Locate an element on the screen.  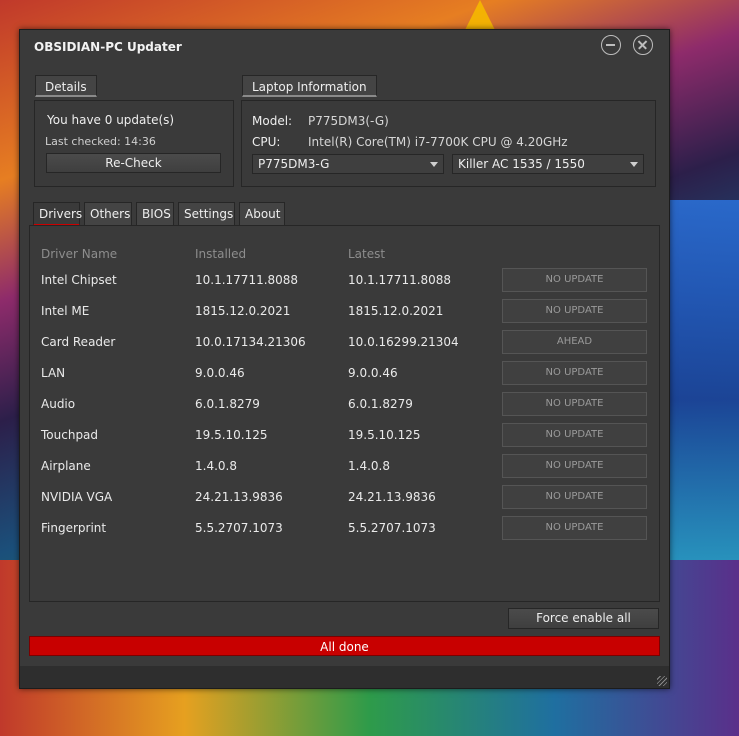
table-row: Audio 6.0.1.8279 6.0.1.8279 NO UPDATE is located at coordinates (344, 407).